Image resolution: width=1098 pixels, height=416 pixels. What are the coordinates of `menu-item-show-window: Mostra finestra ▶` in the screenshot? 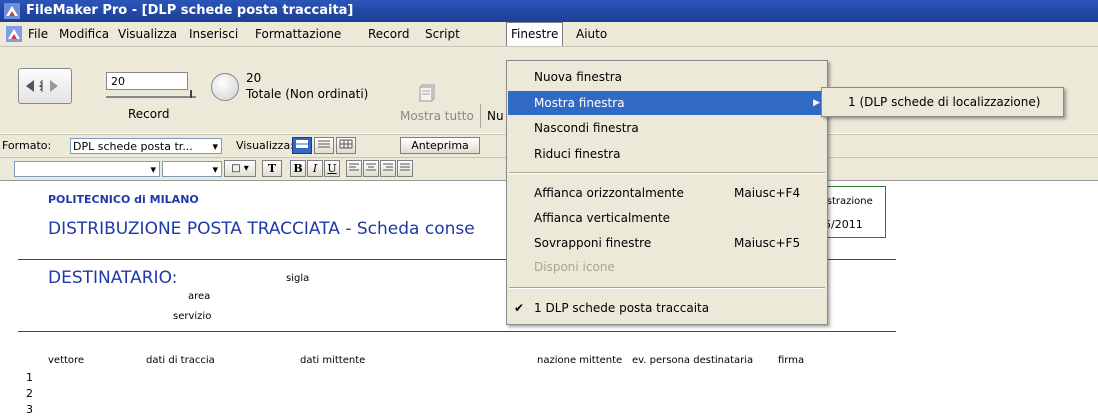 It's located at (667, 103).